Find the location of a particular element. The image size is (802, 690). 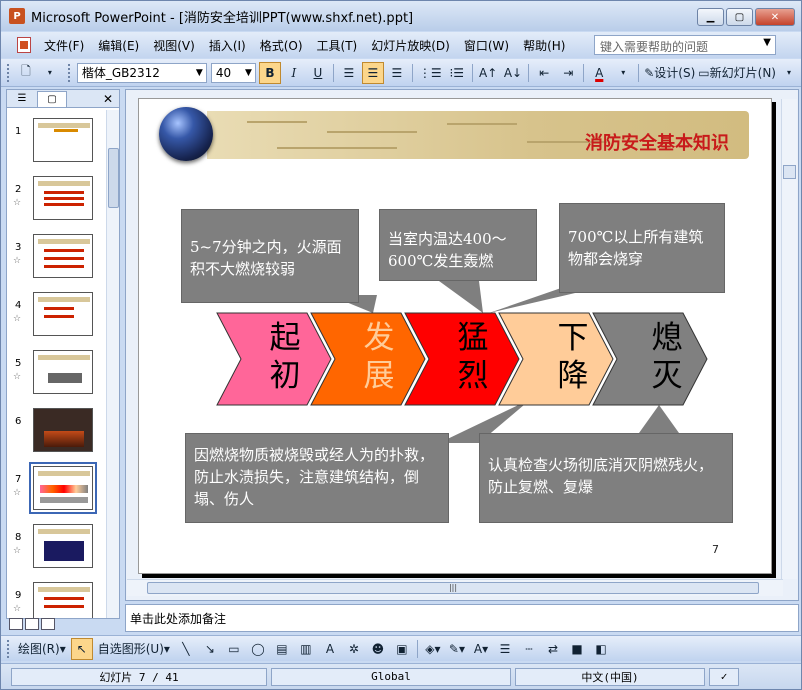

document-icon is located at coordinates (24, 45).